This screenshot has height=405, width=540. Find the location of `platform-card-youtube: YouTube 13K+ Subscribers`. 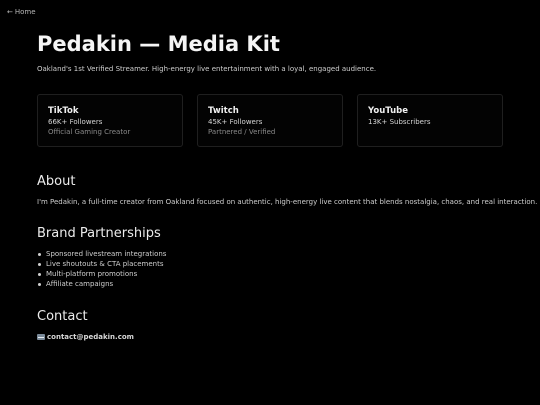

platform-card-youtube: YouTube 13K+ Subscribers is located at coordinates (430, 120).